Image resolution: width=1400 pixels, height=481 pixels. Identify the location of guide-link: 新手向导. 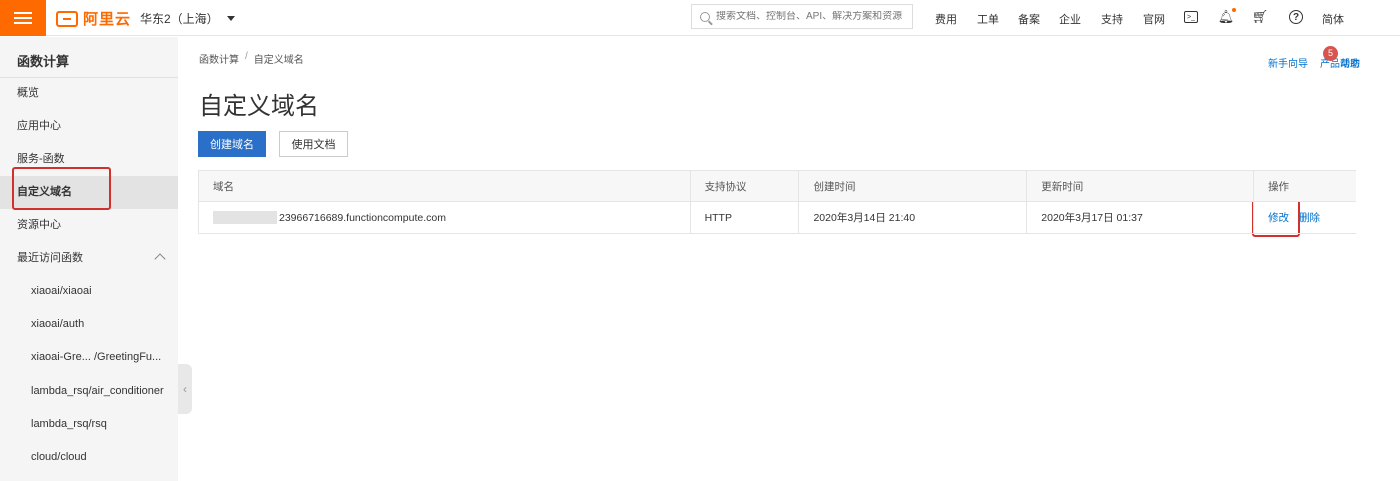
(1288, 62).